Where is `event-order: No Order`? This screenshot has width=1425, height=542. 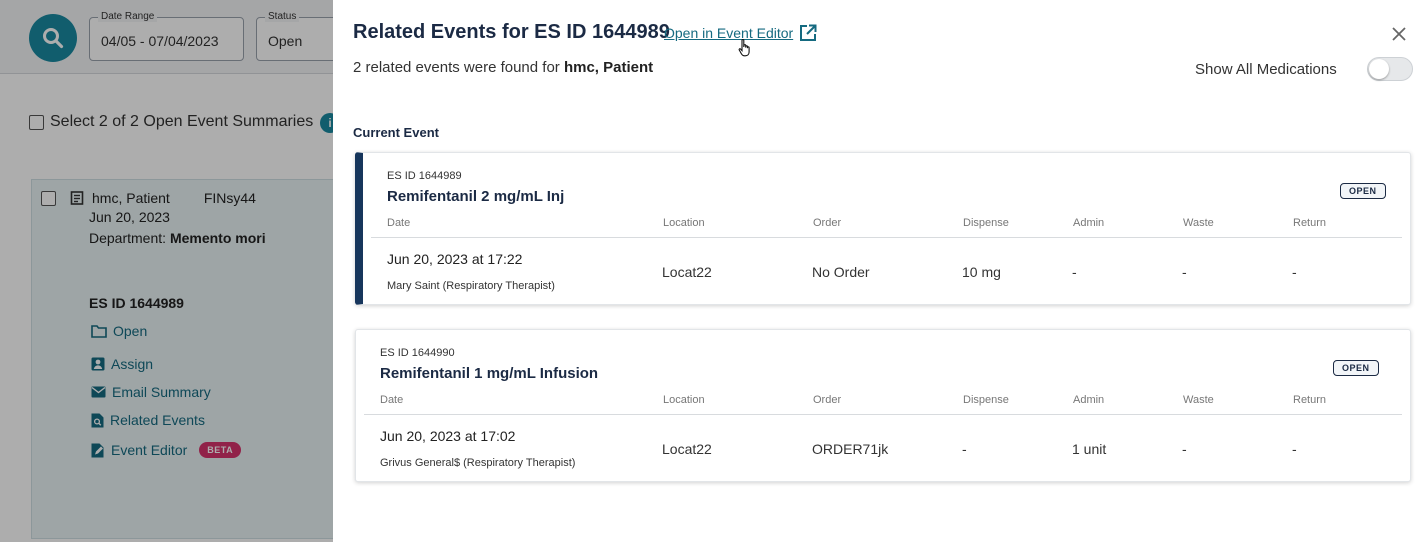 event-order: No Order is located at coordinates (841, 272).